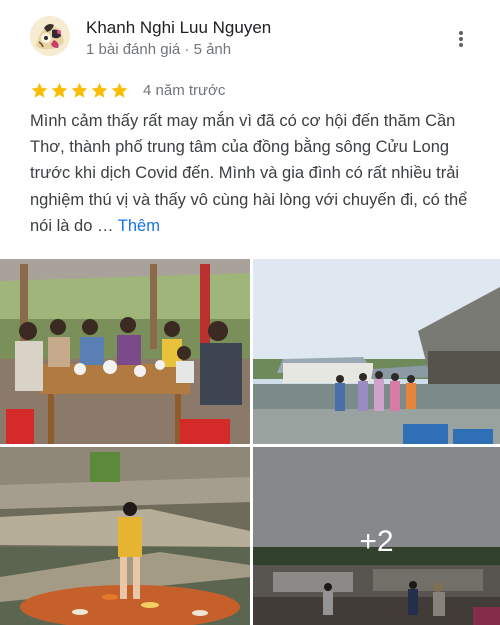 The height and width of the screenshot is (625, 500). I want to click on reviewer-name: Khanh Nghi Luu Nguyen, so click(178, 28).